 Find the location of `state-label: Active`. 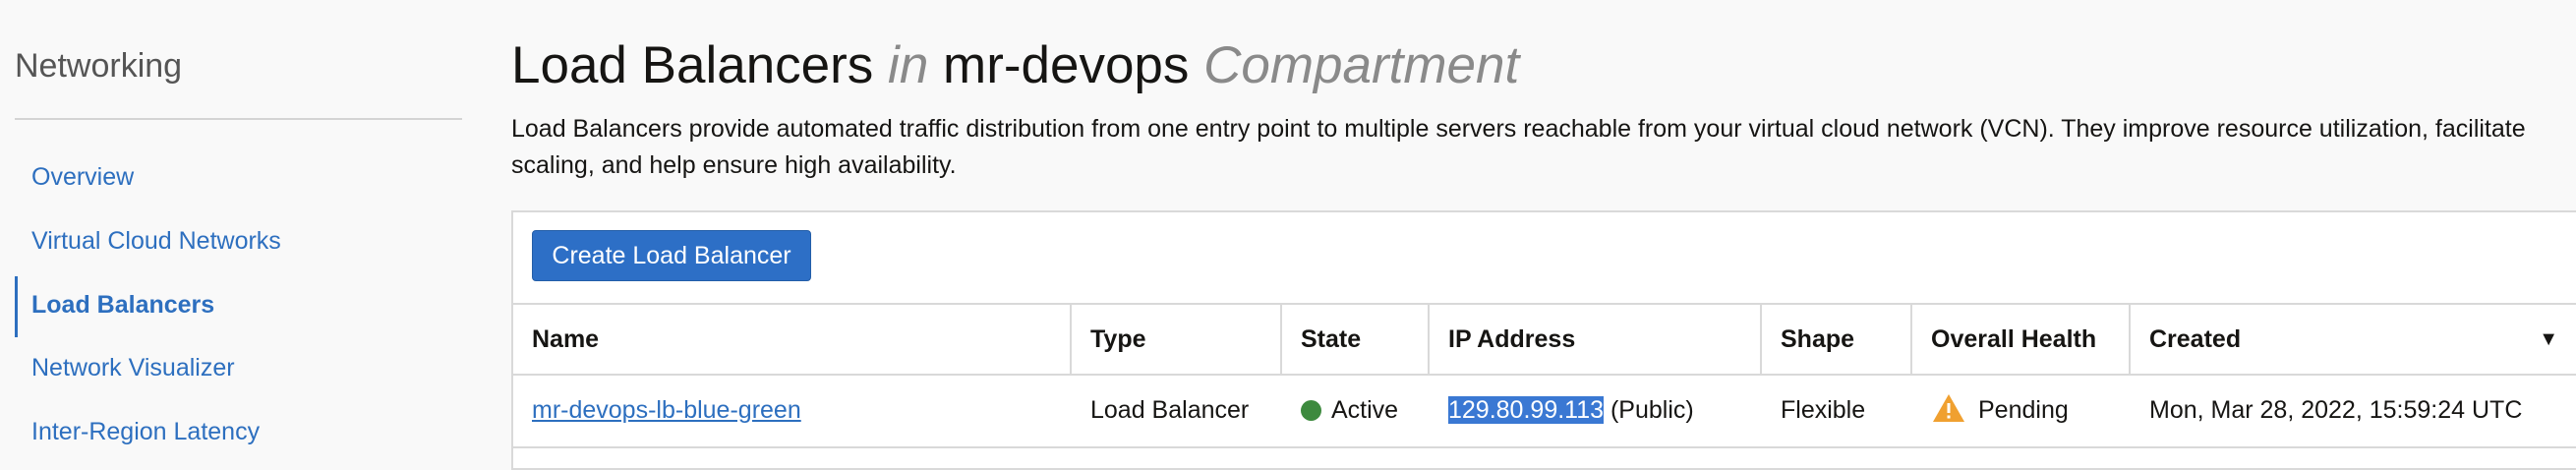

state-label: Active is located at coordinates (1365, 410).